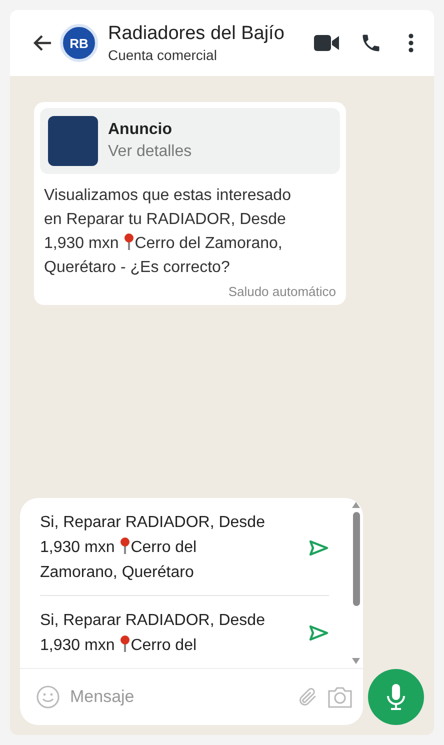 The height and width of the screenshot is (745, 444). Describe the element at coordinates (140, 130) in the screenshot. I see `ad-title: Anuncio` at that location.